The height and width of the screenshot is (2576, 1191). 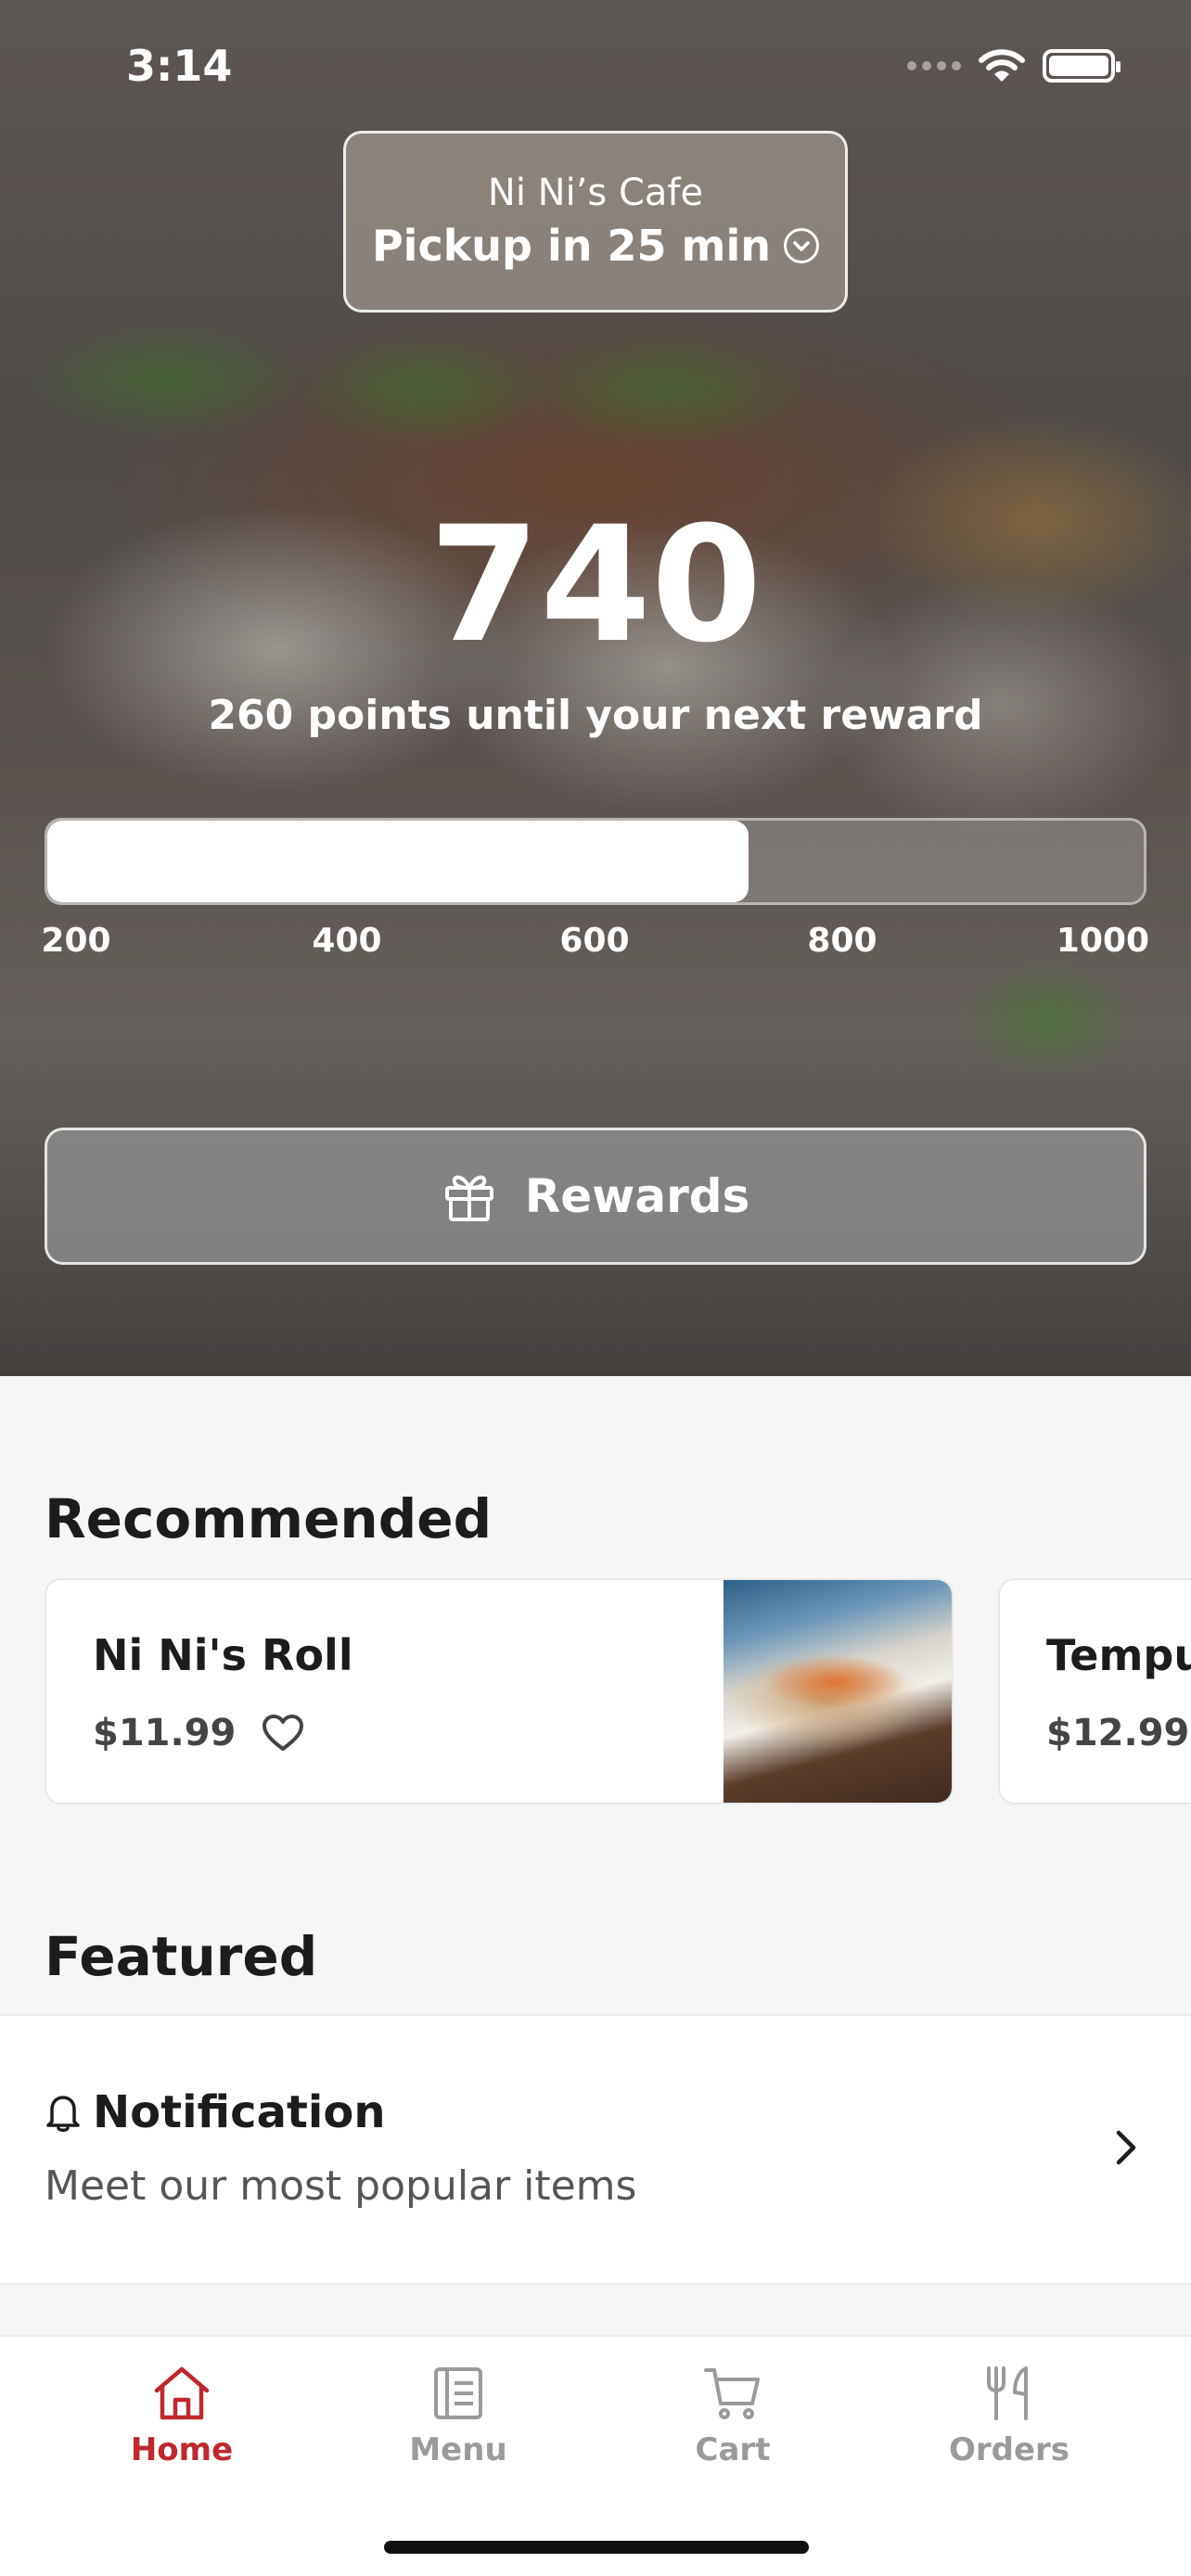 What do you see at coordinates (239, 2112) in the screenshot?
I see `featured-item-label: Notification` at bounding box center [239, 2112].